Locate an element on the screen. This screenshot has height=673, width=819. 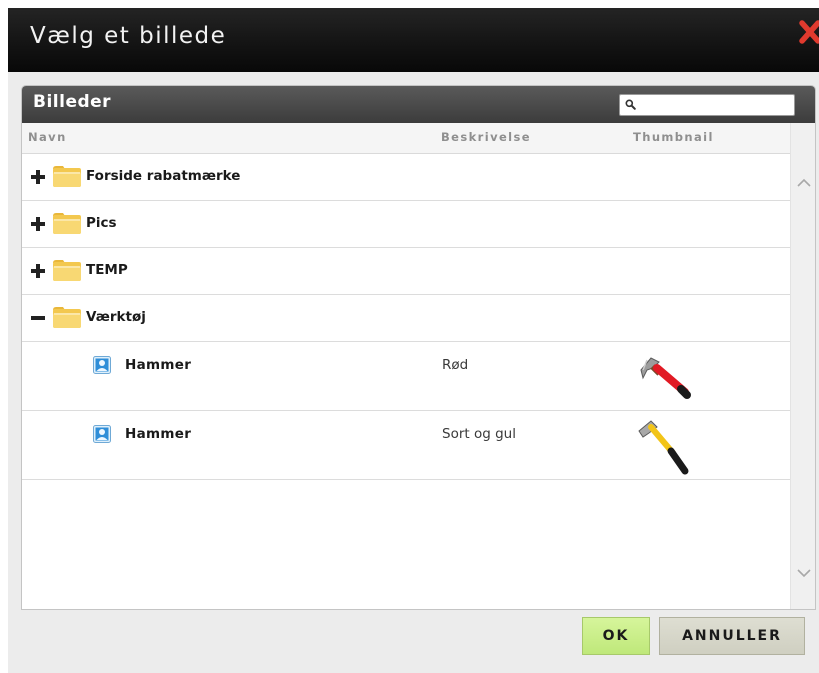
close-x-icon is located at coordinates (809, 32).